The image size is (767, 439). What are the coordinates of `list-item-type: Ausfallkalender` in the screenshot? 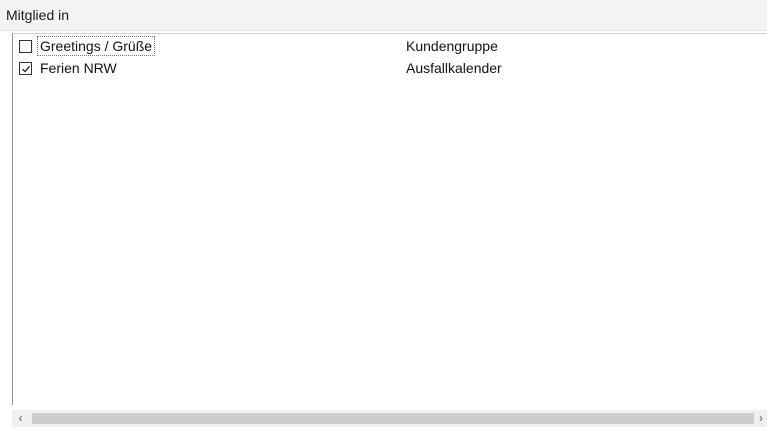 It's located at (454, 68).